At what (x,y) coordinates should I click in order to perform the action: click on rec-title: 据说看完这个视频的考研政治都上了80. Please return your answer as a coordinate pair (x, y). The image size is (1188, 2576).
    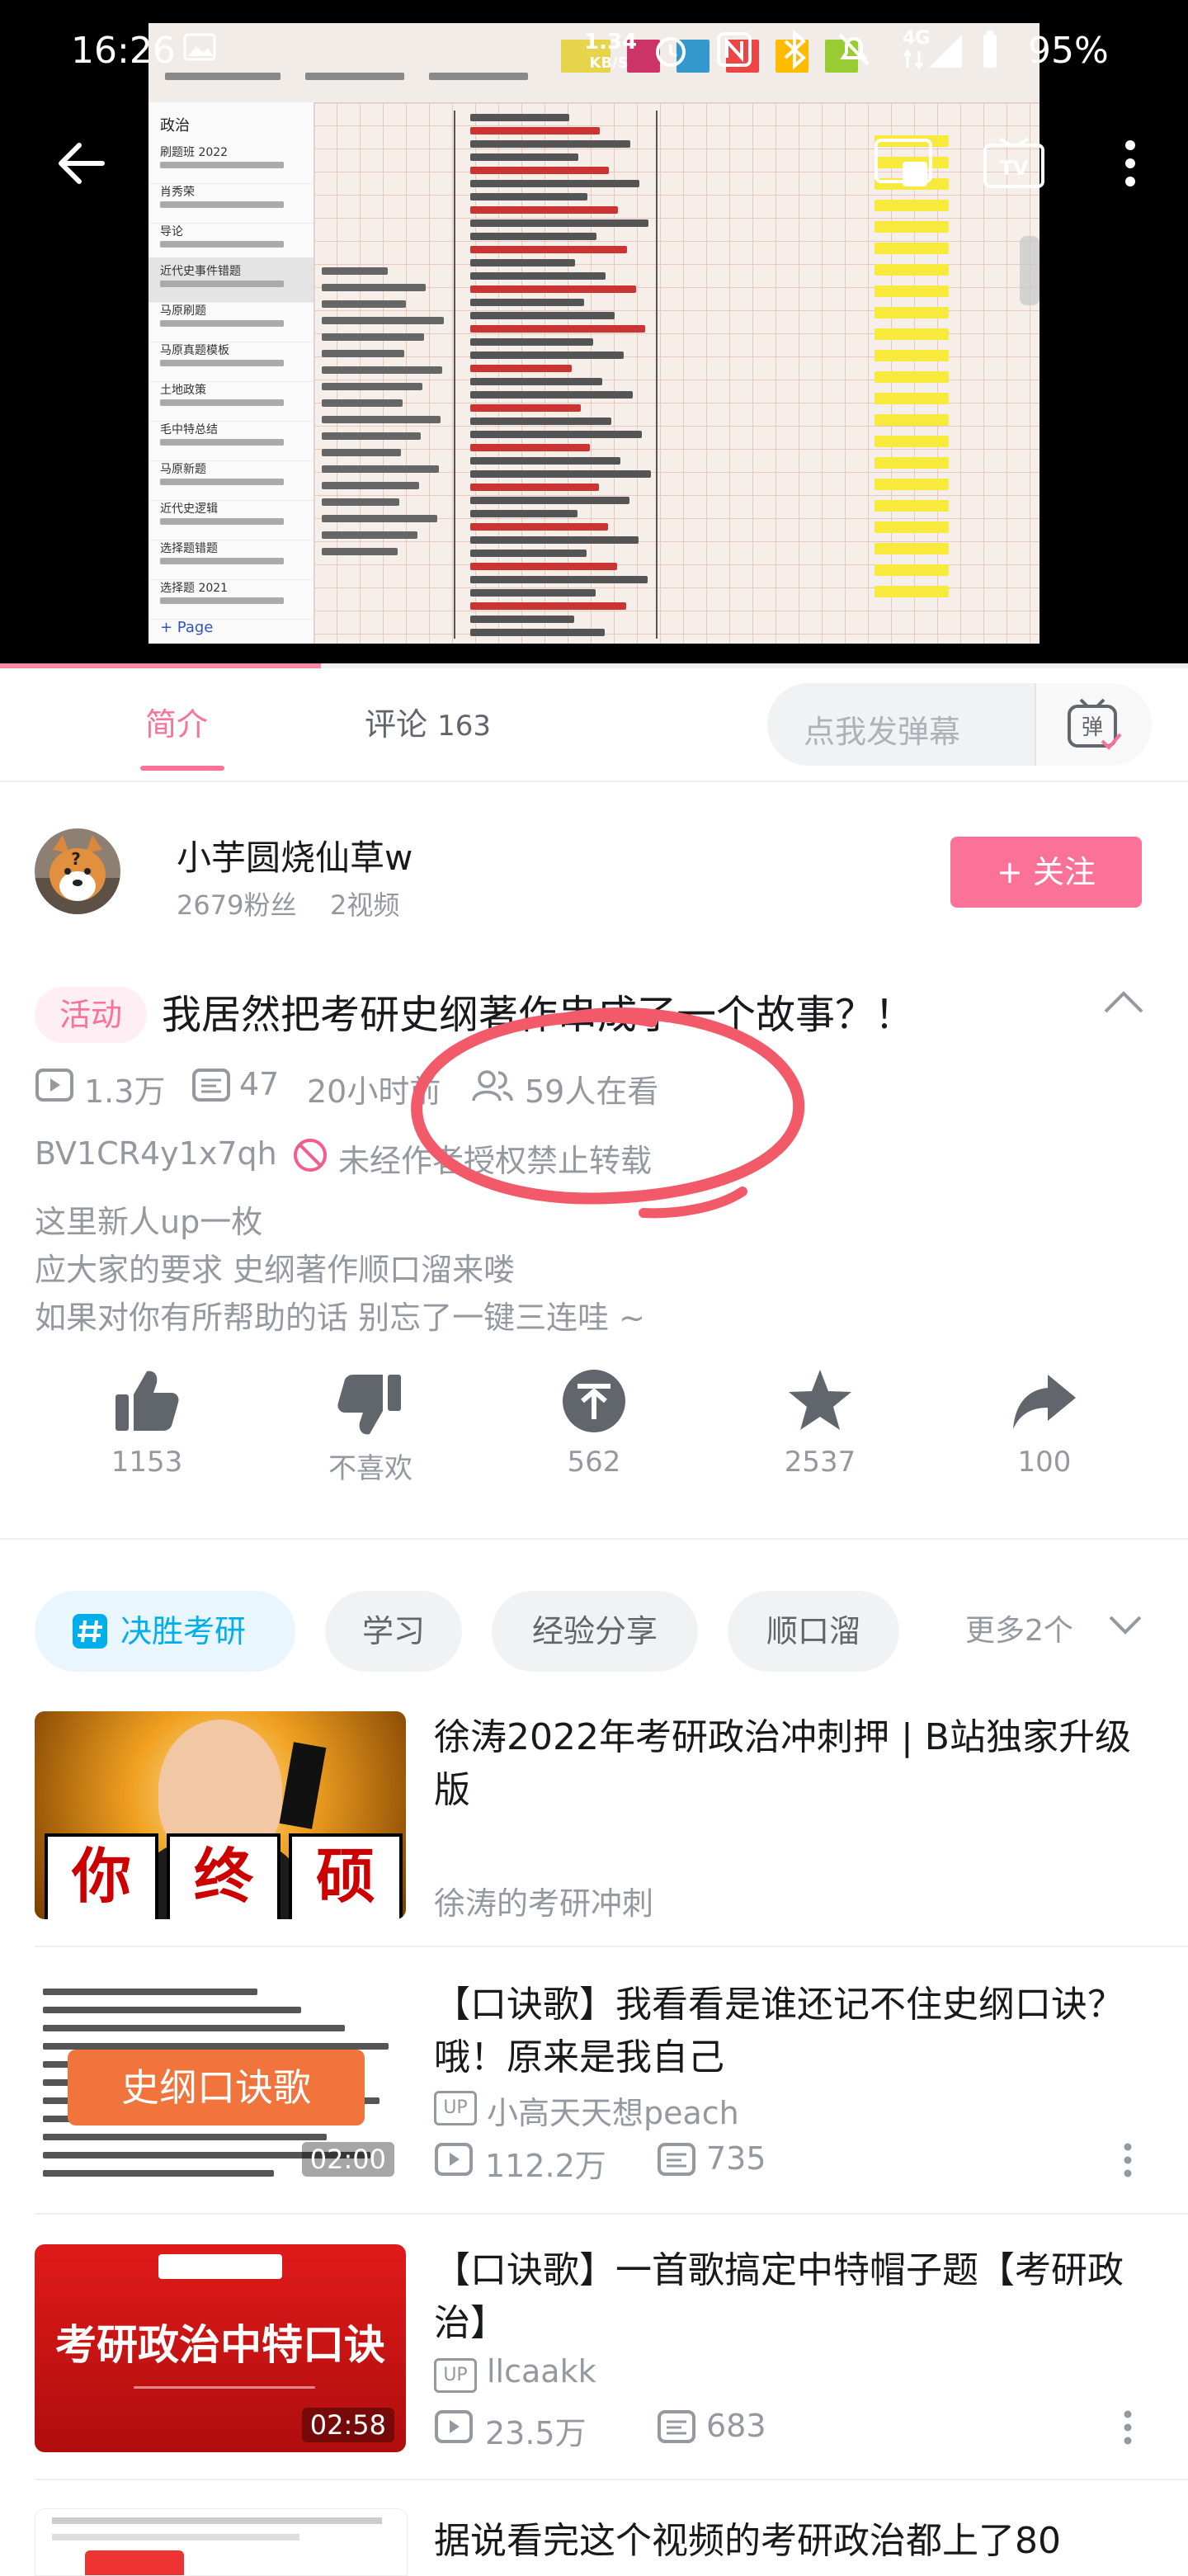
    Looking at the image, I should click on (797, 2541).